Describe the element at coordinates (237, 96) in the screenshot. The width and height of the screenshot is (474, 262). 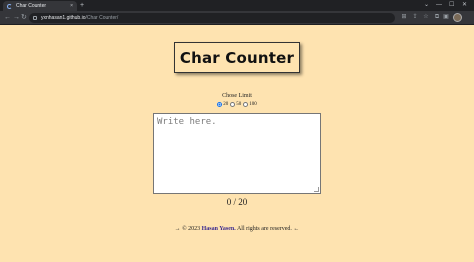
I see `limit-label: Chose Limit` at that location.